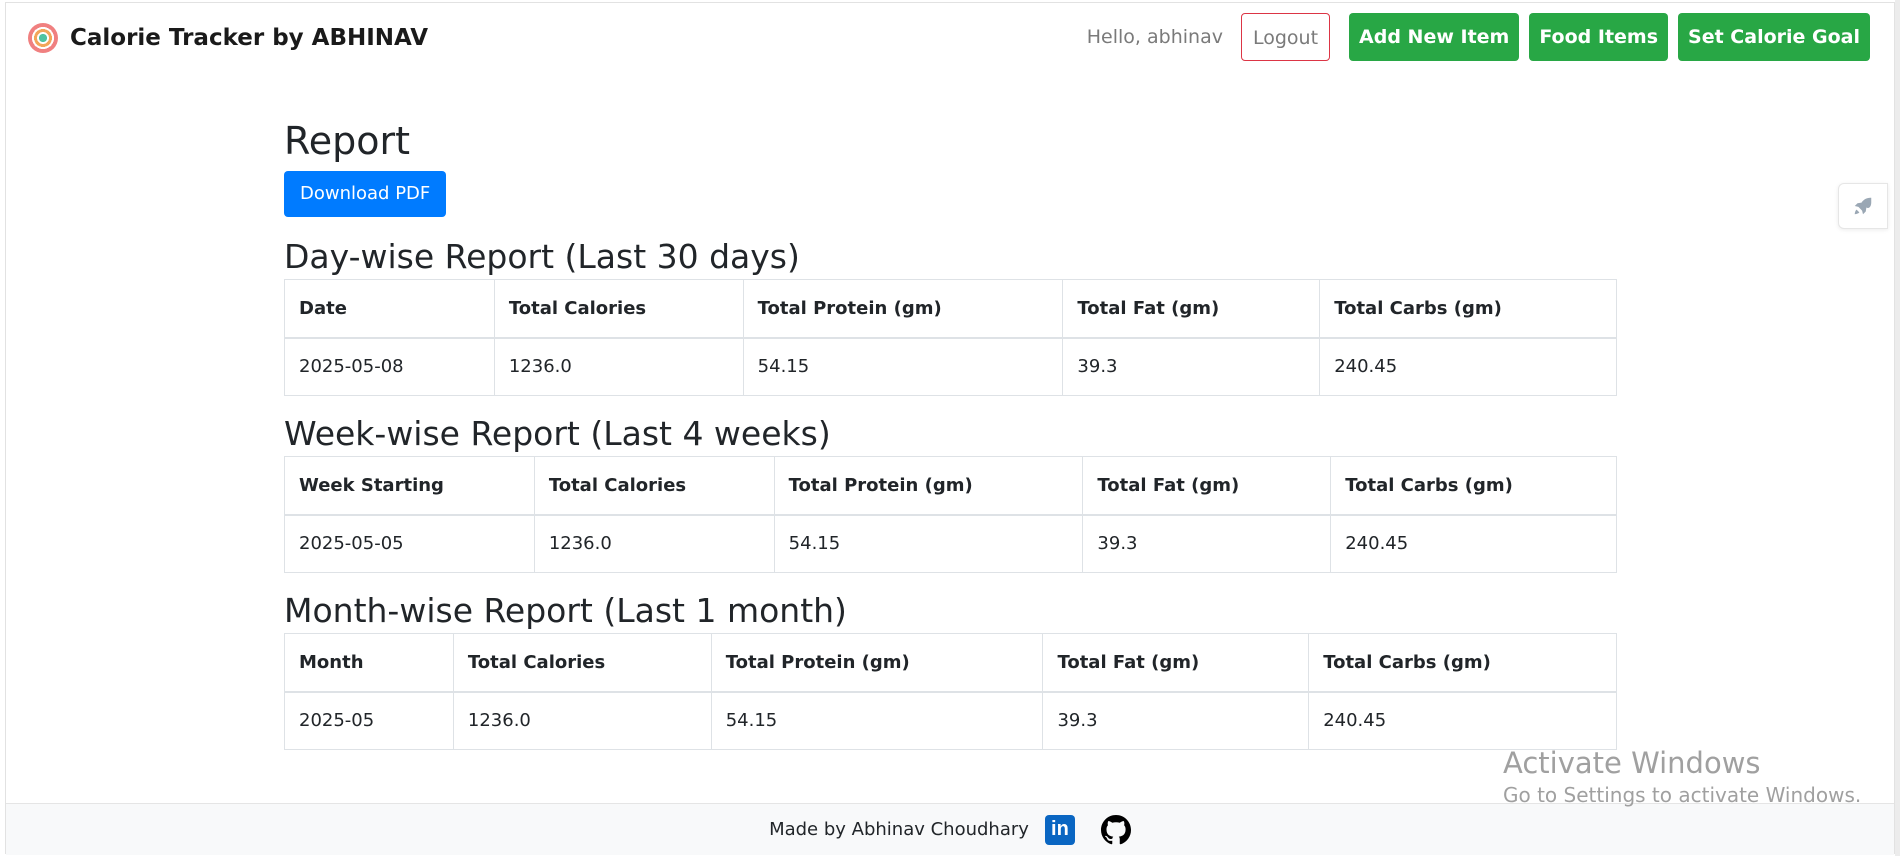  I want to click on table-row: 2025-05 1236.0 54.15 39.3 240.45, so click(950, 720).